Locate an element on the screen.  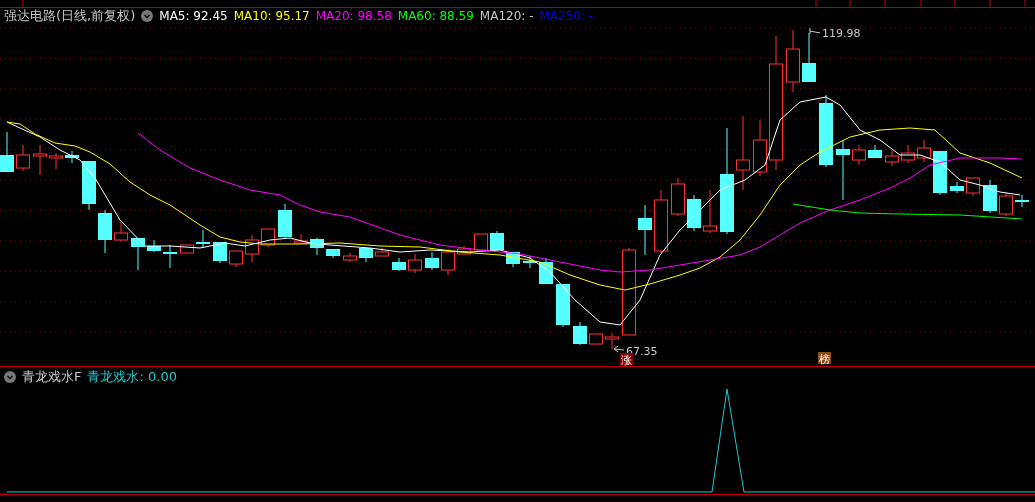
moving-average-label: MA20: 98.58 is located at coordinates (353, 16).